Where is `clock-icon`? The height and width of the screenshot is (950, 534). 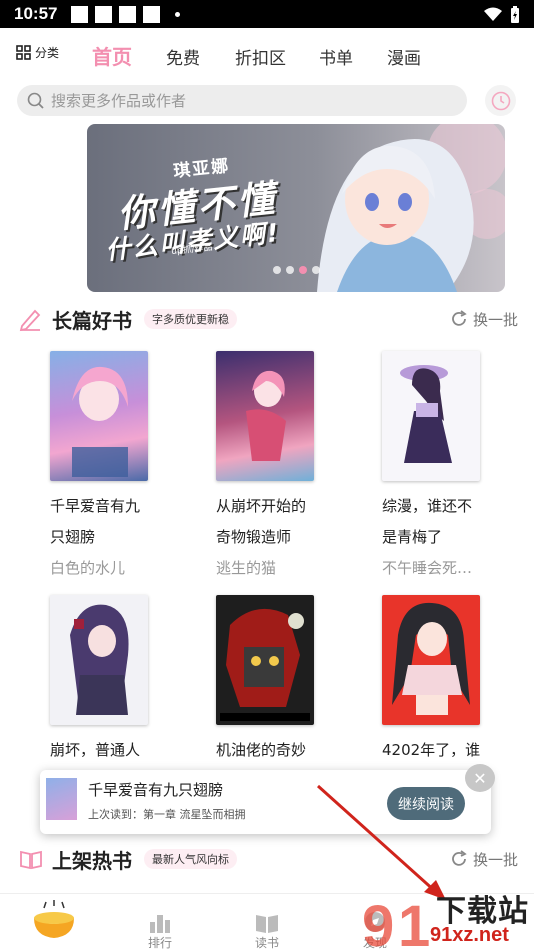 clock-icon is located at coordinates (500, 100).